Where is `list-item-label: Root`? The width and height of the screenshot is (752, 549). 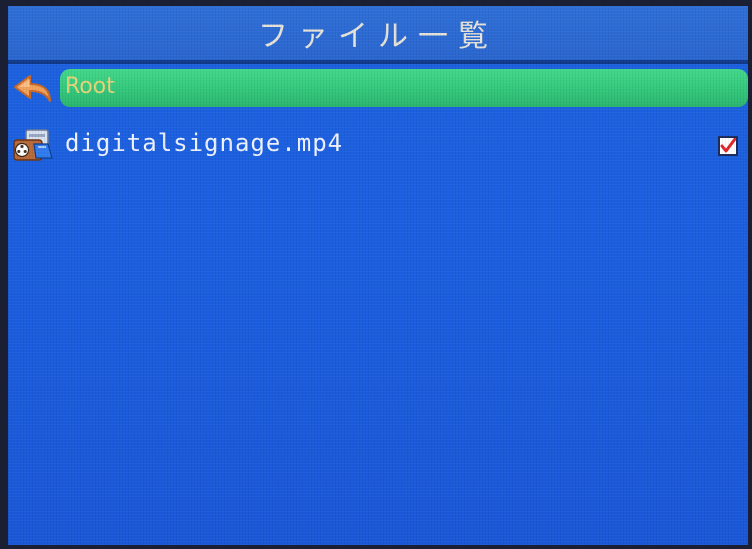
list-item-label: Root is located at coordinates (90, 86).